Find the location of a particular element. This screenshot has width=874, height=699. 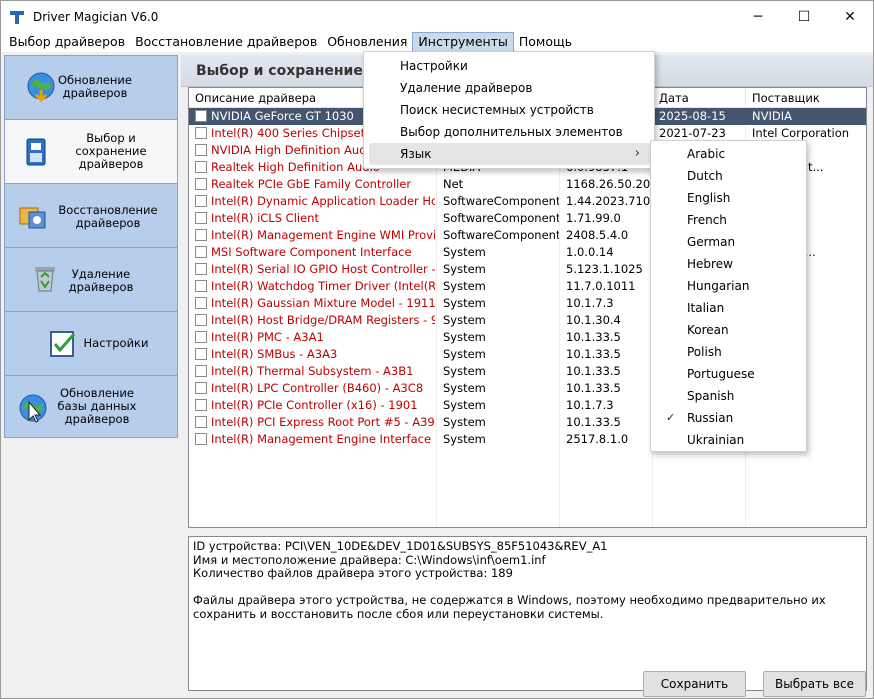

menu-help: Помощь is located at coordinates (545, 42).